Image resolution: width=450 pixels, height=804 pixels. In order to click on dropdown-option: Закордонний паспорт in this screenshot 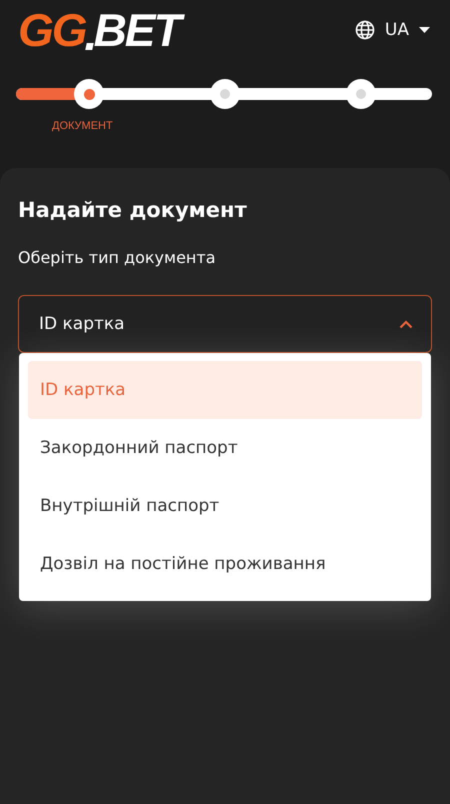, I will do `click(225, 448)`.